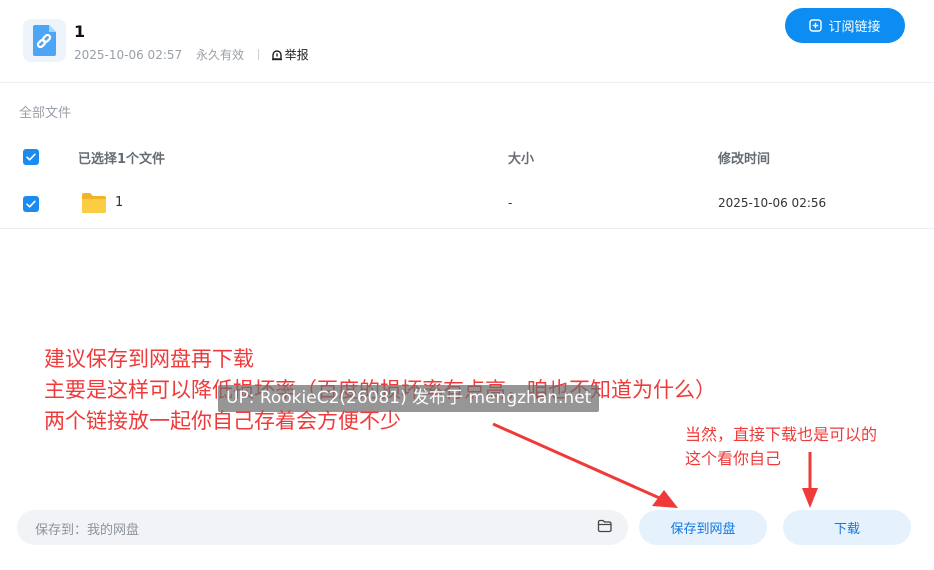 The width and height of the screenshot is (934, 570). What do you see at coordinates (585, 465) in the screenshot?
I see `arrow-to-save-button` at bounding box center [585, 465].